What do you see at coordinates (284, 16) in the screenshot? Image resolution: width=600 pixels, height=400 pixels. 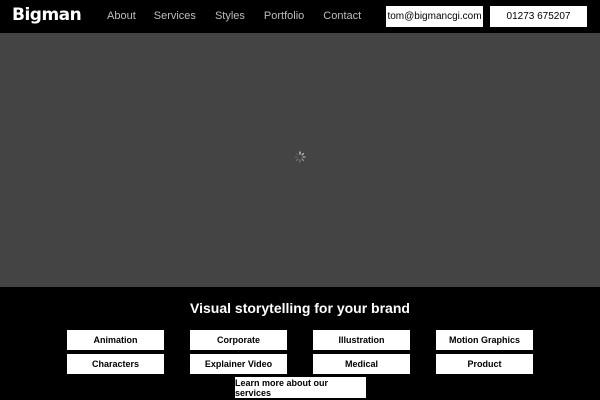 I see `nav-link-portfolio: Portfolio` at bounding box center [284, 16].